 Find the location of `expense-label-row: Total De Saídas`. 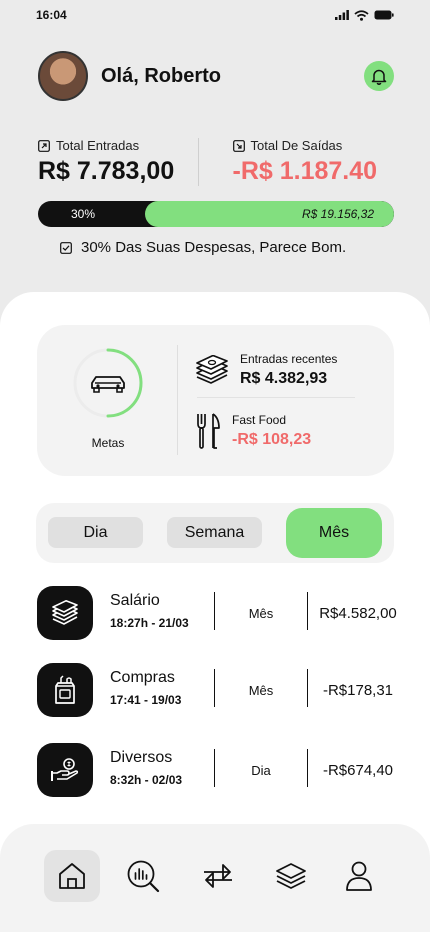

expense-label-row: Total De Saídas is located at coordinates (312, 145).